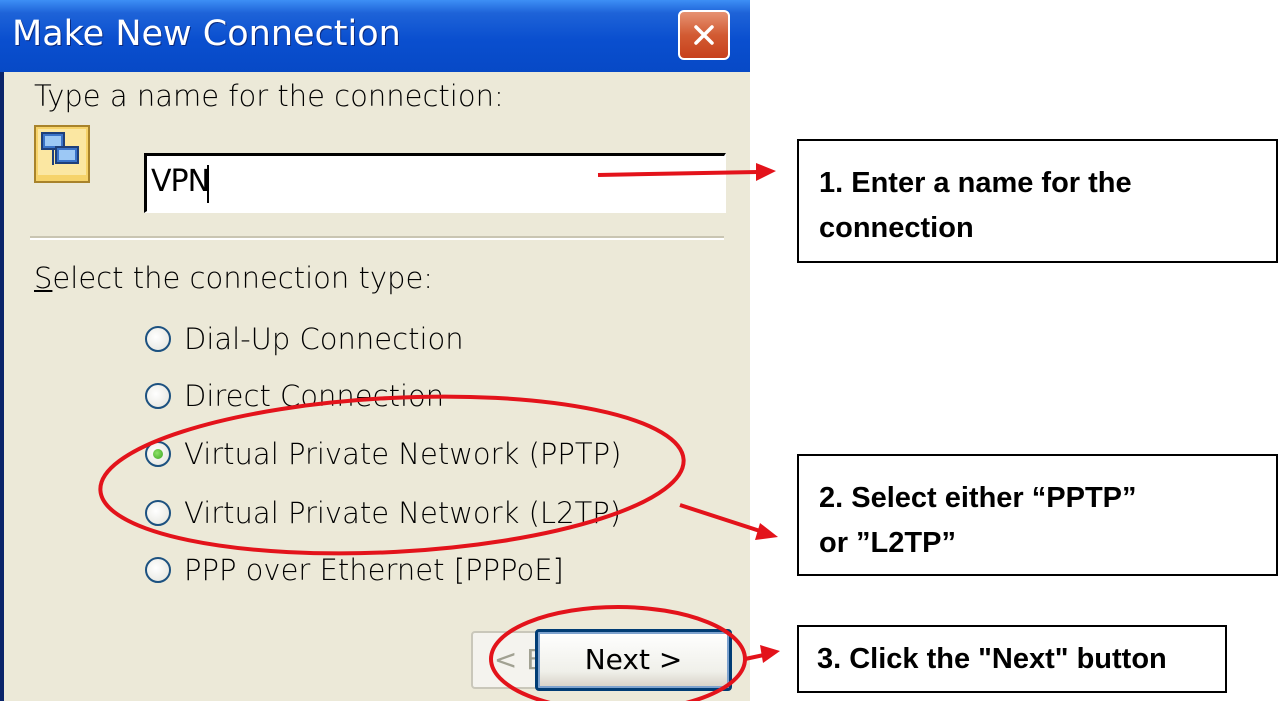 The width and height of the screenshot is (1278, 701). Describe the element at coordinates (180, 181) in the screenshot. I see `connection-name-value: VPN` at that location.